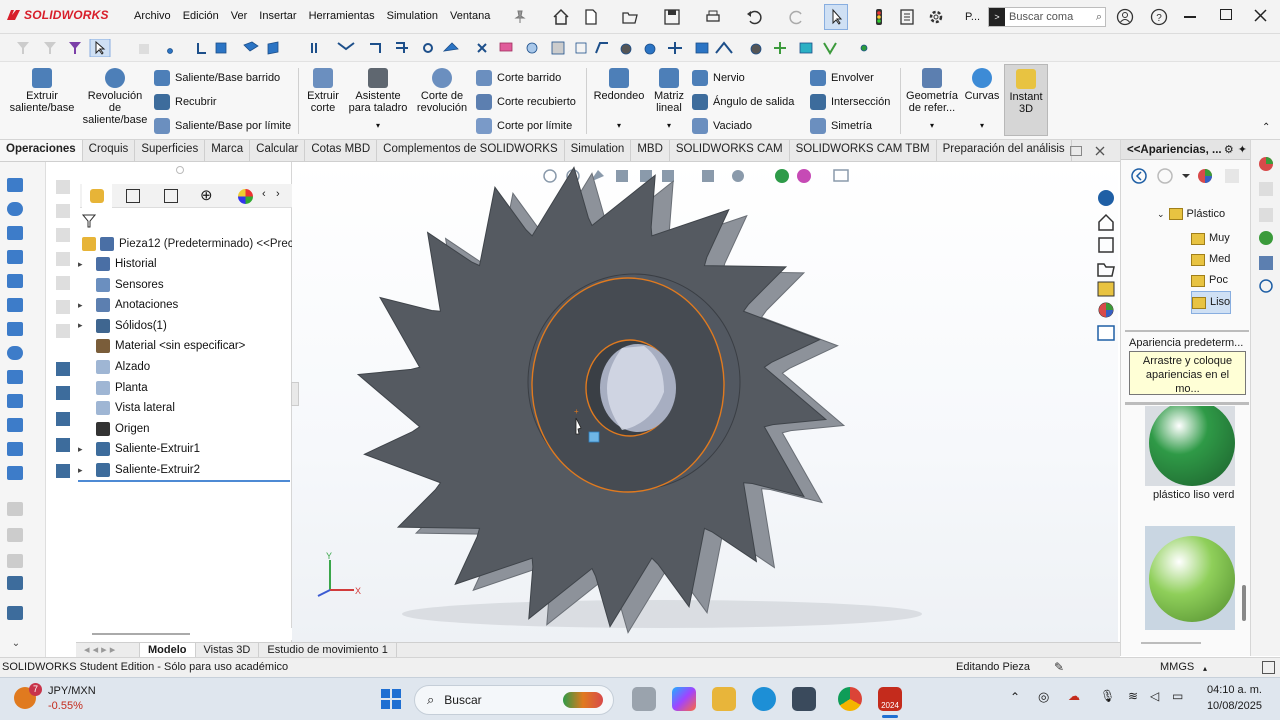  Describe the element at coordinates (1242, 149) in the screenshot. I see `panel-pin-icon: ✦` at that location.